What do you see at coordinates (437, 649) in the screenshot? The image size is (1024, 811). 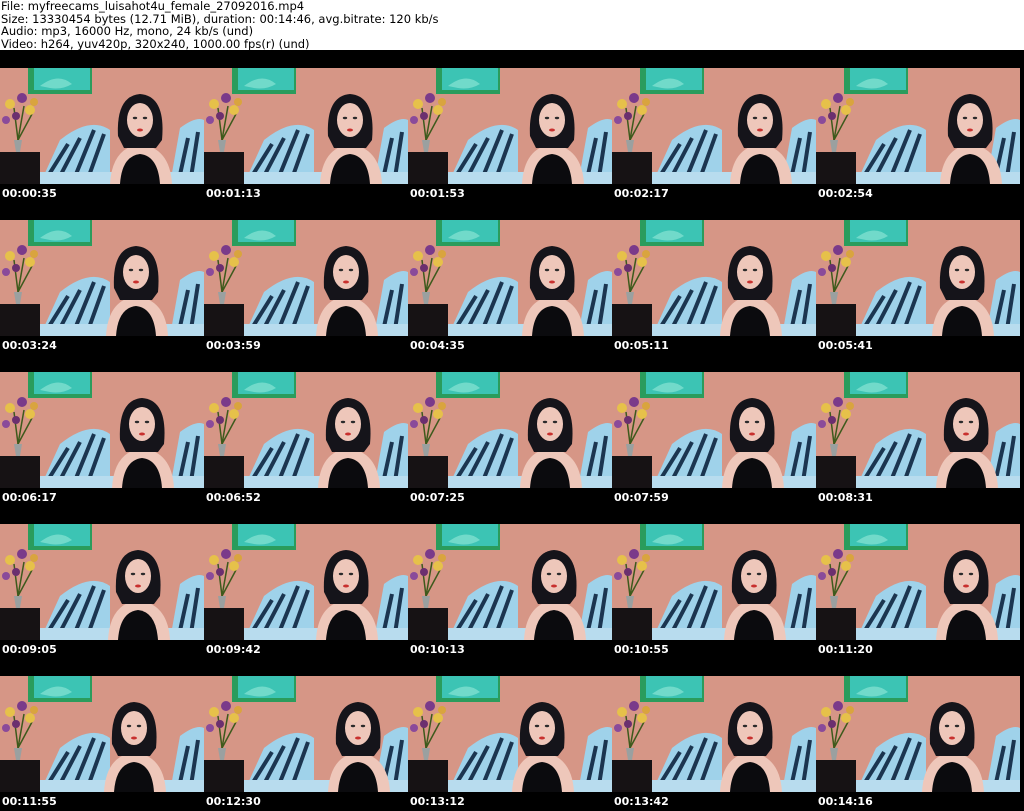 I see `timestamp-label: 00:10:13` at bounding box center [437, 649].